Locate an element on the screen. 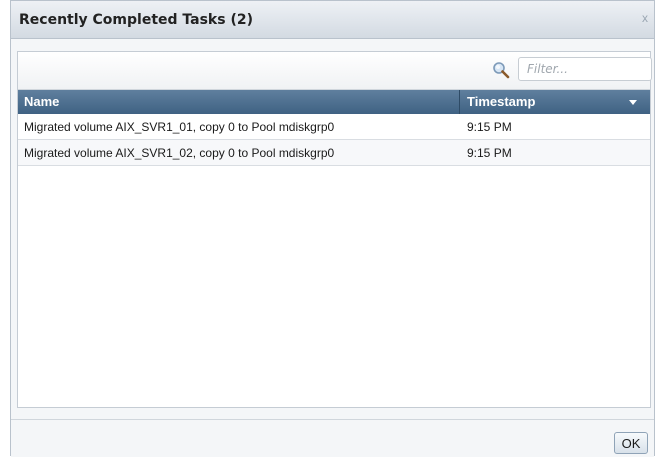 This screenshot has width=655, height=457. dialog-footer: OK is located at coordinates (332, 438).